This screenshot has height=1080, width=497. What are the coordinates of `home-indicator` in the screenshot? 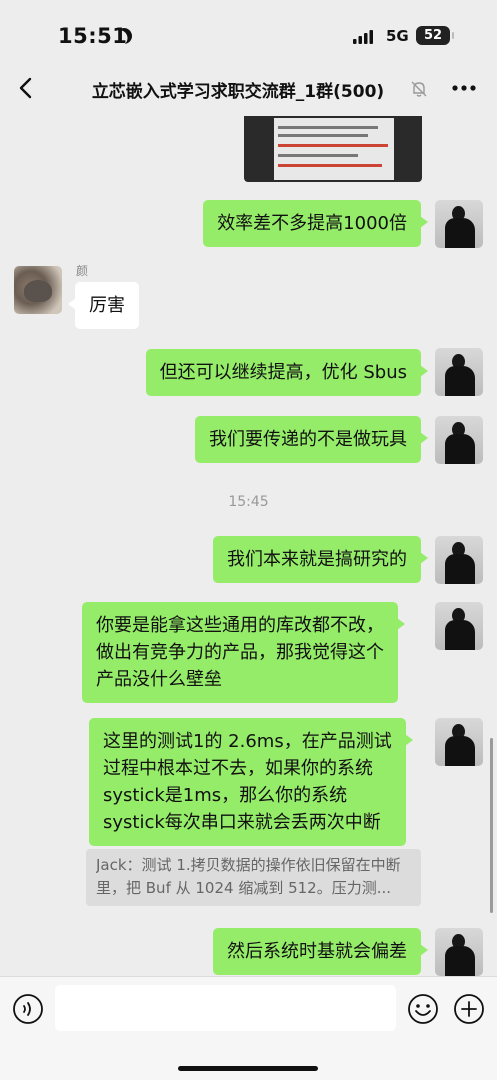 It's located at (248, 1068).